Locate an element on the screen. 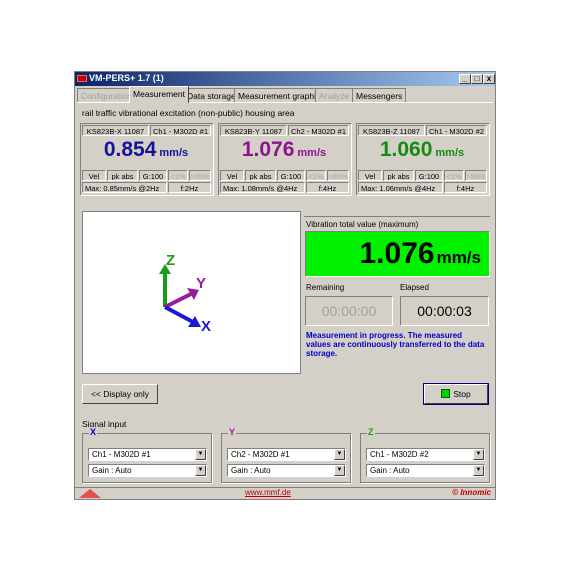 Image resolution: width=570 pixels, height=570 pixels. minimize-button: _ is located at coordinates (465, 79).